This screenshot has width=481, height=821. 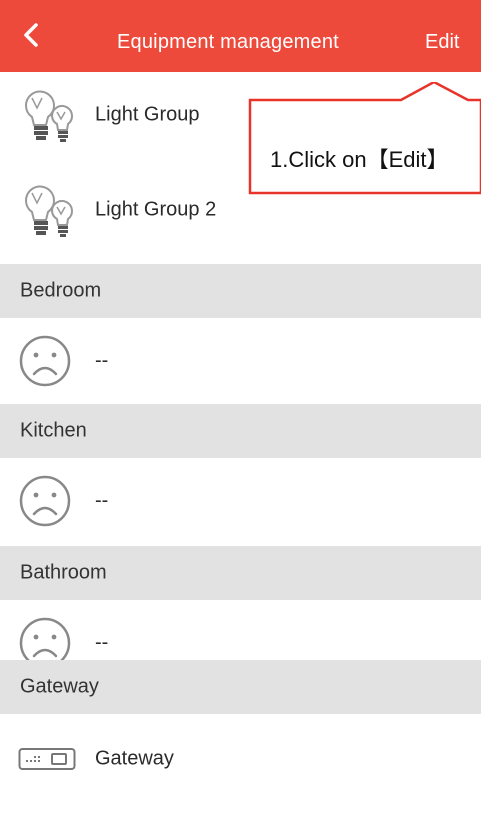 I want to click on gateway-device-icon, so click(x=47, y=759).